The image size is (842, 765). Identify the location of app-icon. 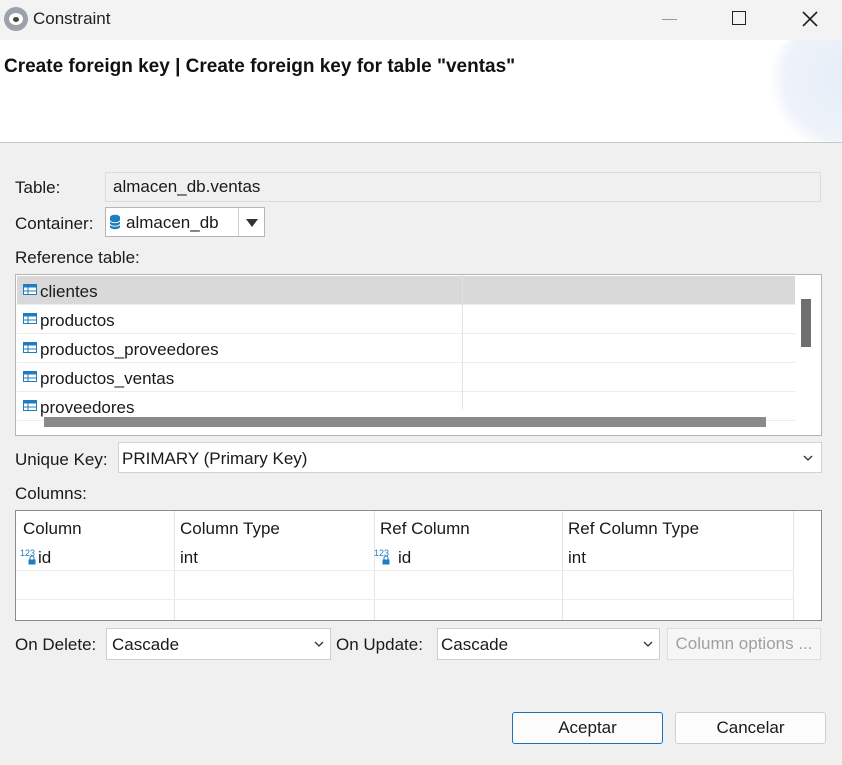
(16, 19).